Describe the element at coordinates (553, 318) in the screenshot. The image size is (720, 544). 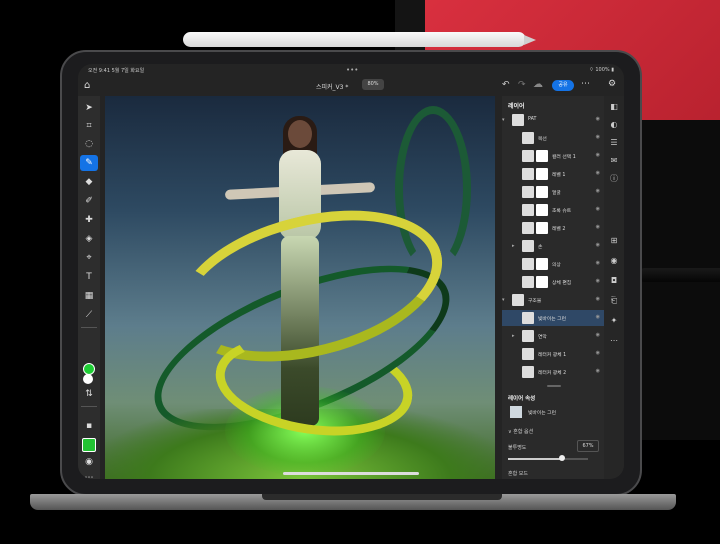
I see `layer-row: 빛바이는 그런 ◉` at that location.